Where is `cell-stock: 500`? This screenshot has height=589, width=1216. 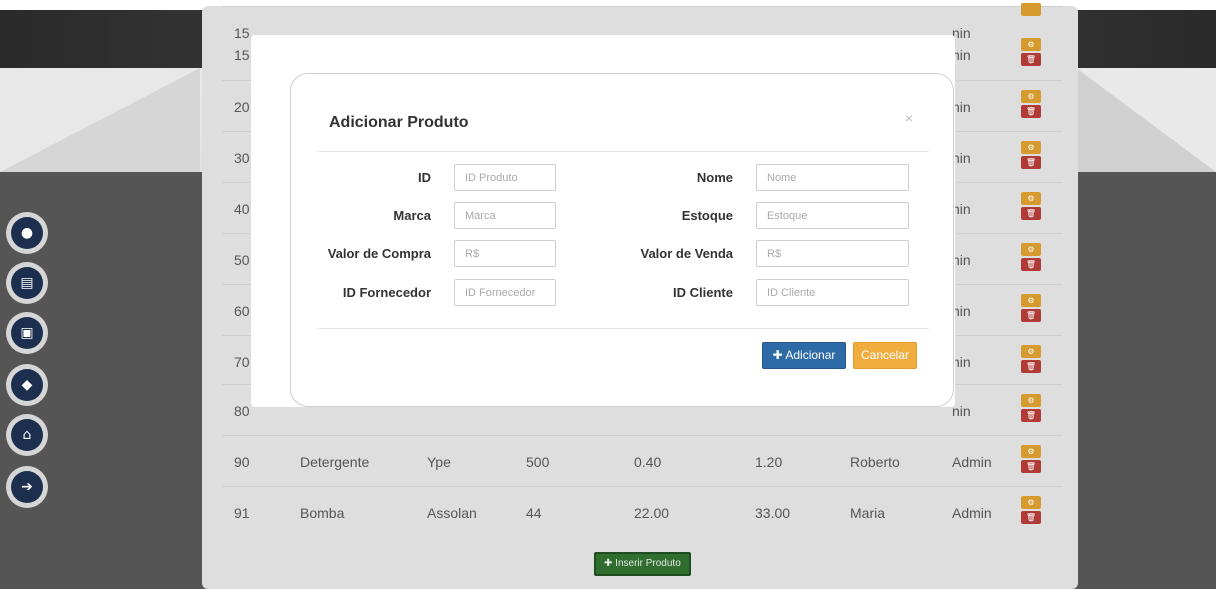
cell-stock: 500 is located at coordinates (538, 462).